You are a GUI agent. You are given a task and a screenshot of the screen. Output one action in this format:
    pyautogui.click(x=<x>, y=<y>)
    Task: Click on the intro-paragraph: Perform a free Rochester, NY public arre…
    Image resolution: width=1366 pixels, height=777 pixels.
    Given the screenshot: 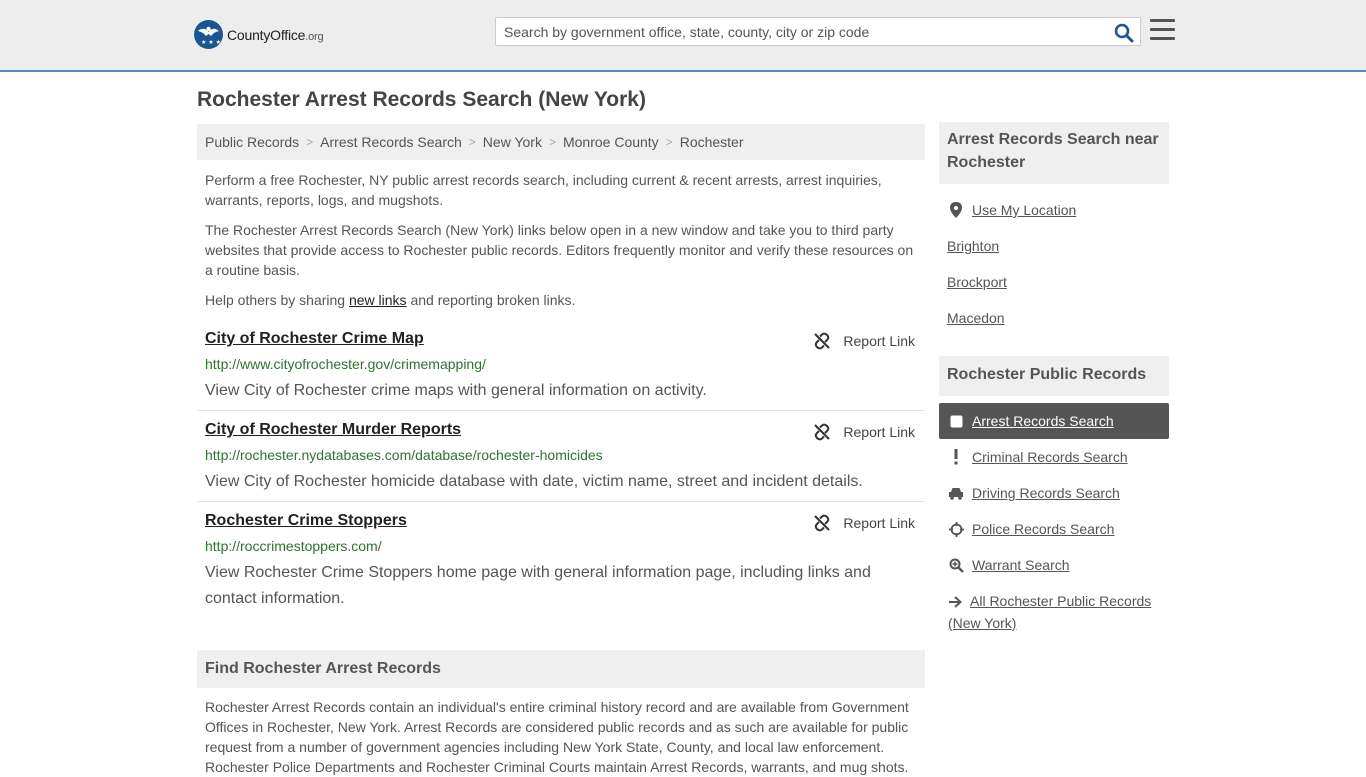 What is the action you would take?
    pyautogui.click(x=543, y=190)
    